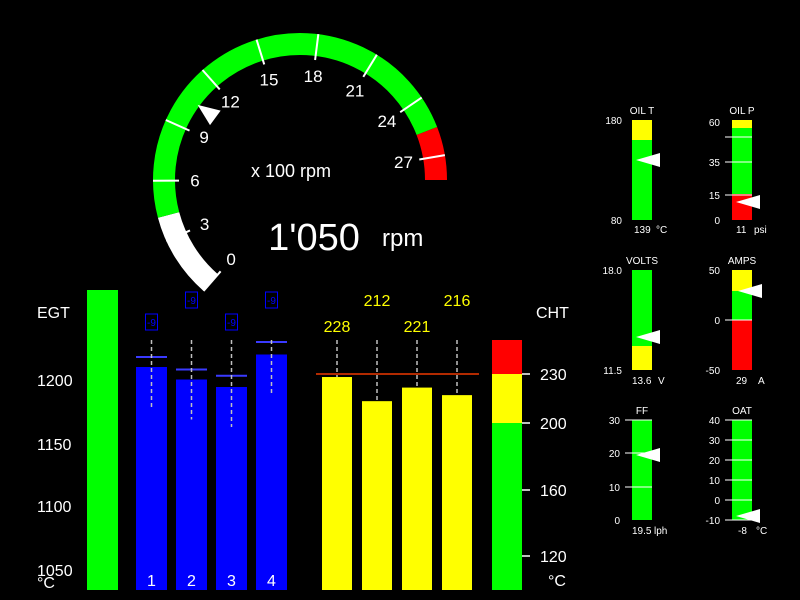 The image size is (800, 600). Describe the element at coordinates (742, 305) in the screenshot. I see `amps-band-green` at that location.